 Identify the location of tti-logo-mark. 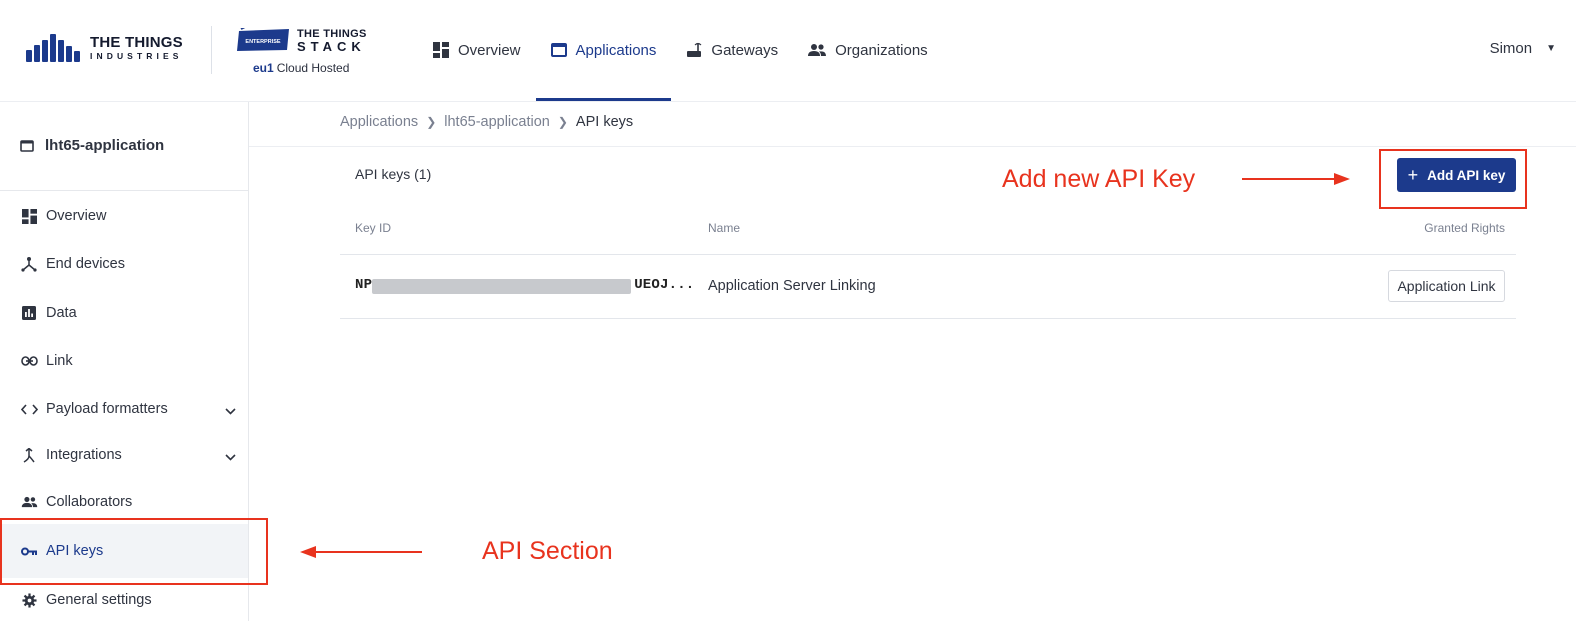
(53, 48).